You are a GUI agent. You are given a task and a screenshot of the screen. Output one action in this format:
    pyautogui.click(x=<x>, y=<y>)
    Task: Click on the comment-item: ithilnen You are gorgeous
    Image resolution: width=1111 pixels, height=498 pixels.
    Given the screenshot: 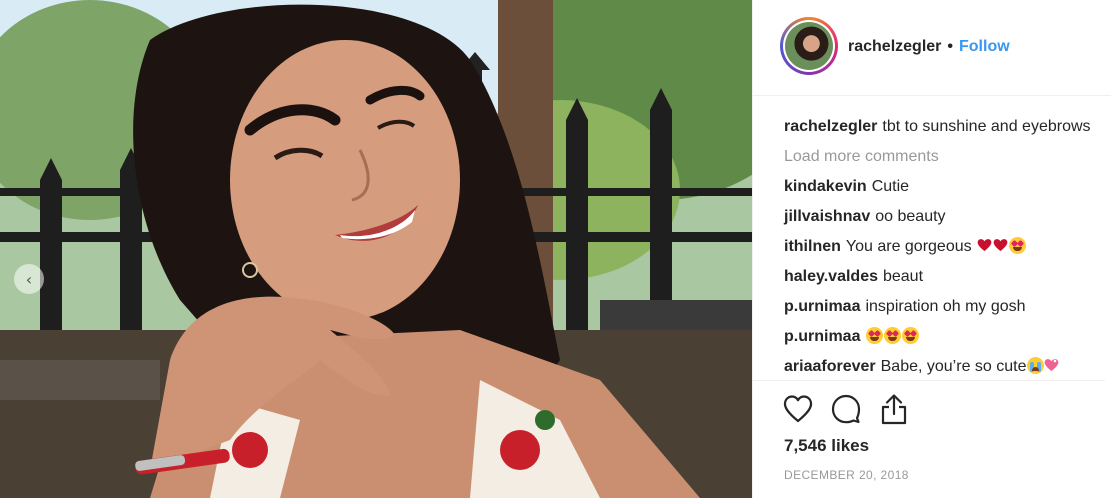 What is the action you would take?
    pyautogui.click(x=947, y=247)
    